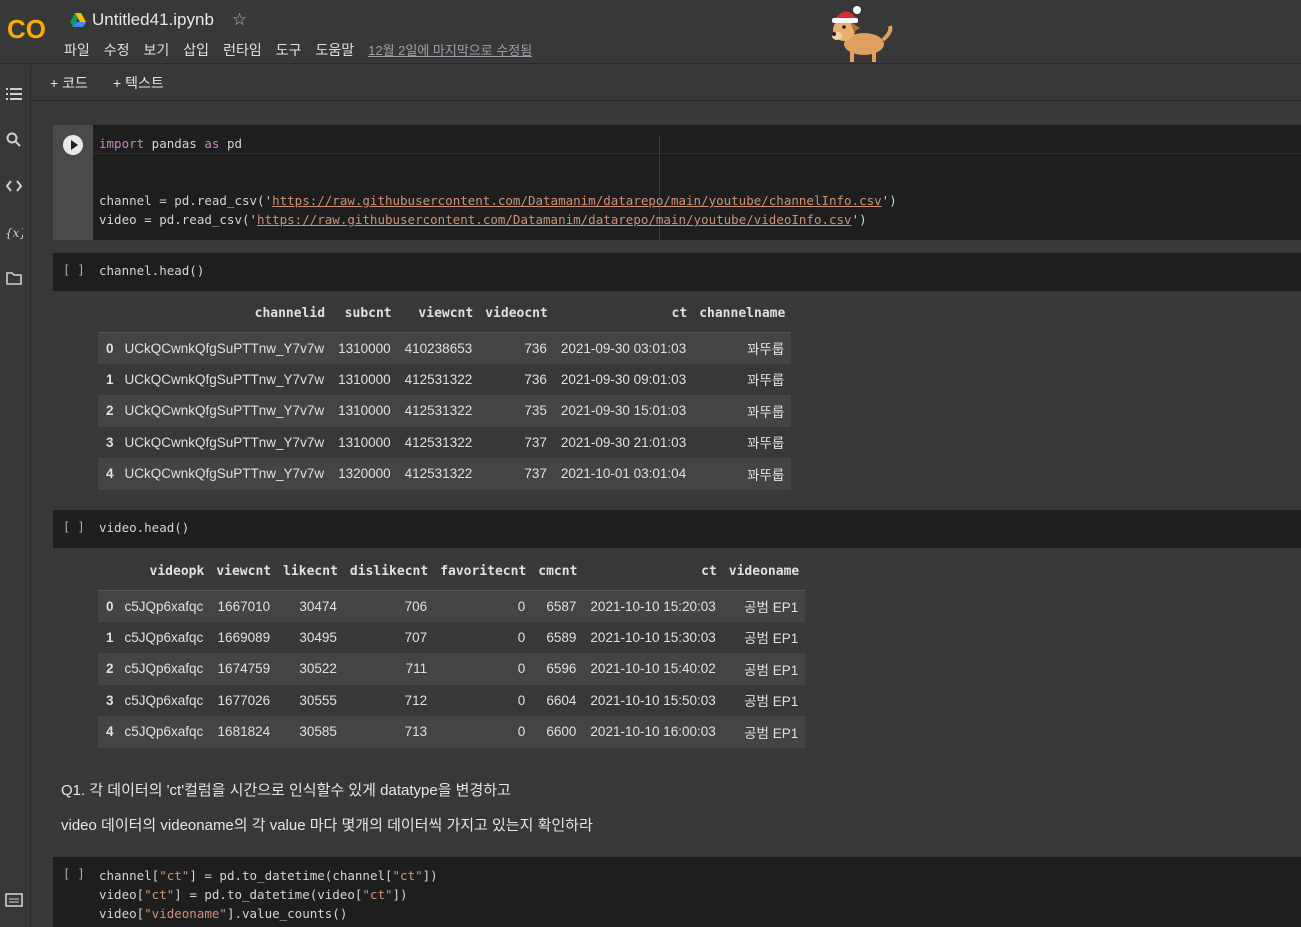 This screenshot has width=1301, height=927. What do you see at coordinates (450, 50) in the screenshot?
I see `last-edit-link: 12월 2일에 마지막으로 수정됨` at bounding box center [450, 50].